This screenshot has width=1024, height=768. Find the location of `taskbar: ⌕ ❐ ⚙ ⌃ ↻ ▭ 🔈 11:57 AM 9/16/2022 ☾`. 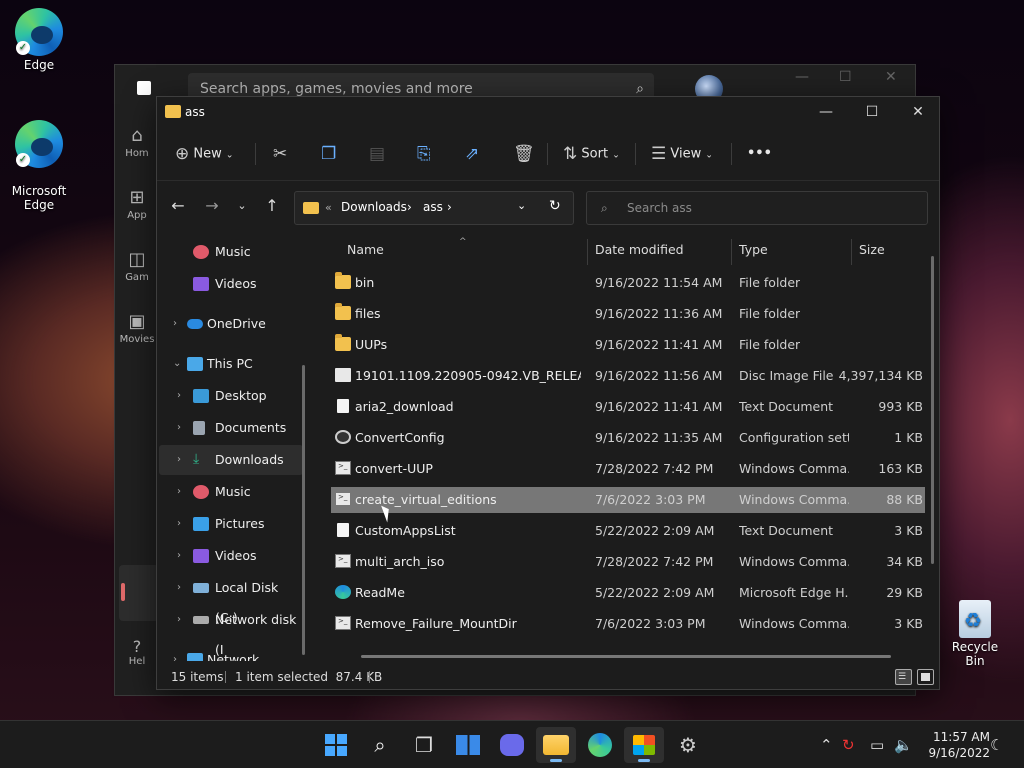

taskbar: ⌕ ❐ ⚙ ⌃ ↻ ▭ 🔈 11:57 AM 9/16/2022 ☾ is located at coordinates (512, 744).